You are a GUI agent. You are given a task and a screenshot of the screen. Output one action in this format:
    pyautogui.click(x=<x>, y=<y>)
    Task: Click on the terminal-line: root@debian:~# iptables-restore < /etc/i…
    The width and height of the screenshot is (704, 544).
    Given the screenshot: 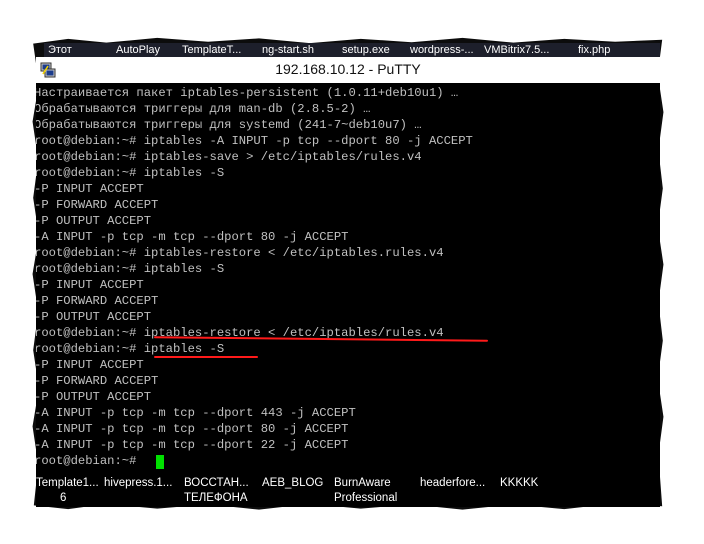 What is the action you would take?
    pyautogui.click(x=240, y=253)
    